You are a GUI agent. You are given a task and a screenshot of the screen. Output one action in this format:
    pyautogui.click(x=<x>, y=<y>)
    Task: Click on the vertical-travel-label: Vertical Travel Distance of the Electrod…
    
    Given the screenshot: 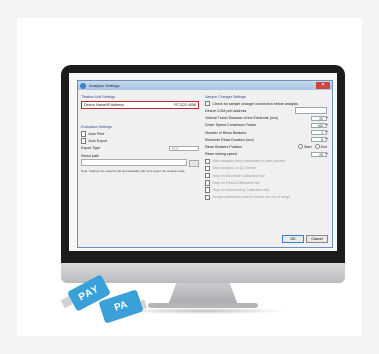 What is the action you would take?
    pyautogui.click(x=242, y=118)
    